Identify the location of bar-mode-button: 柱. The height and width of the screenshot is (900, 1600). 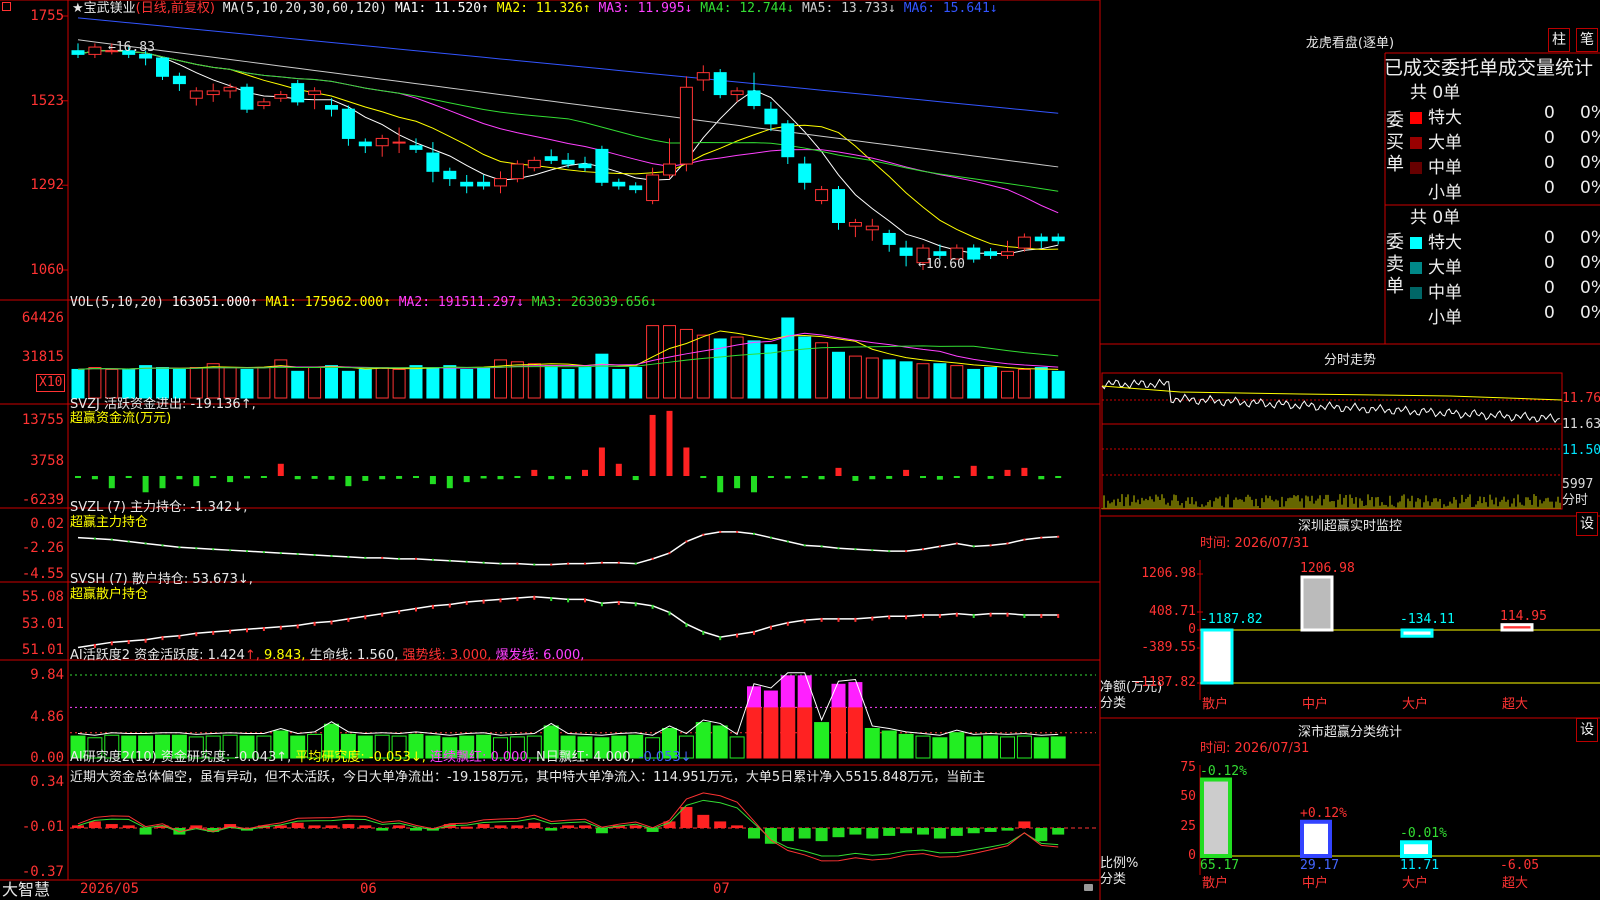
(1559, 40).